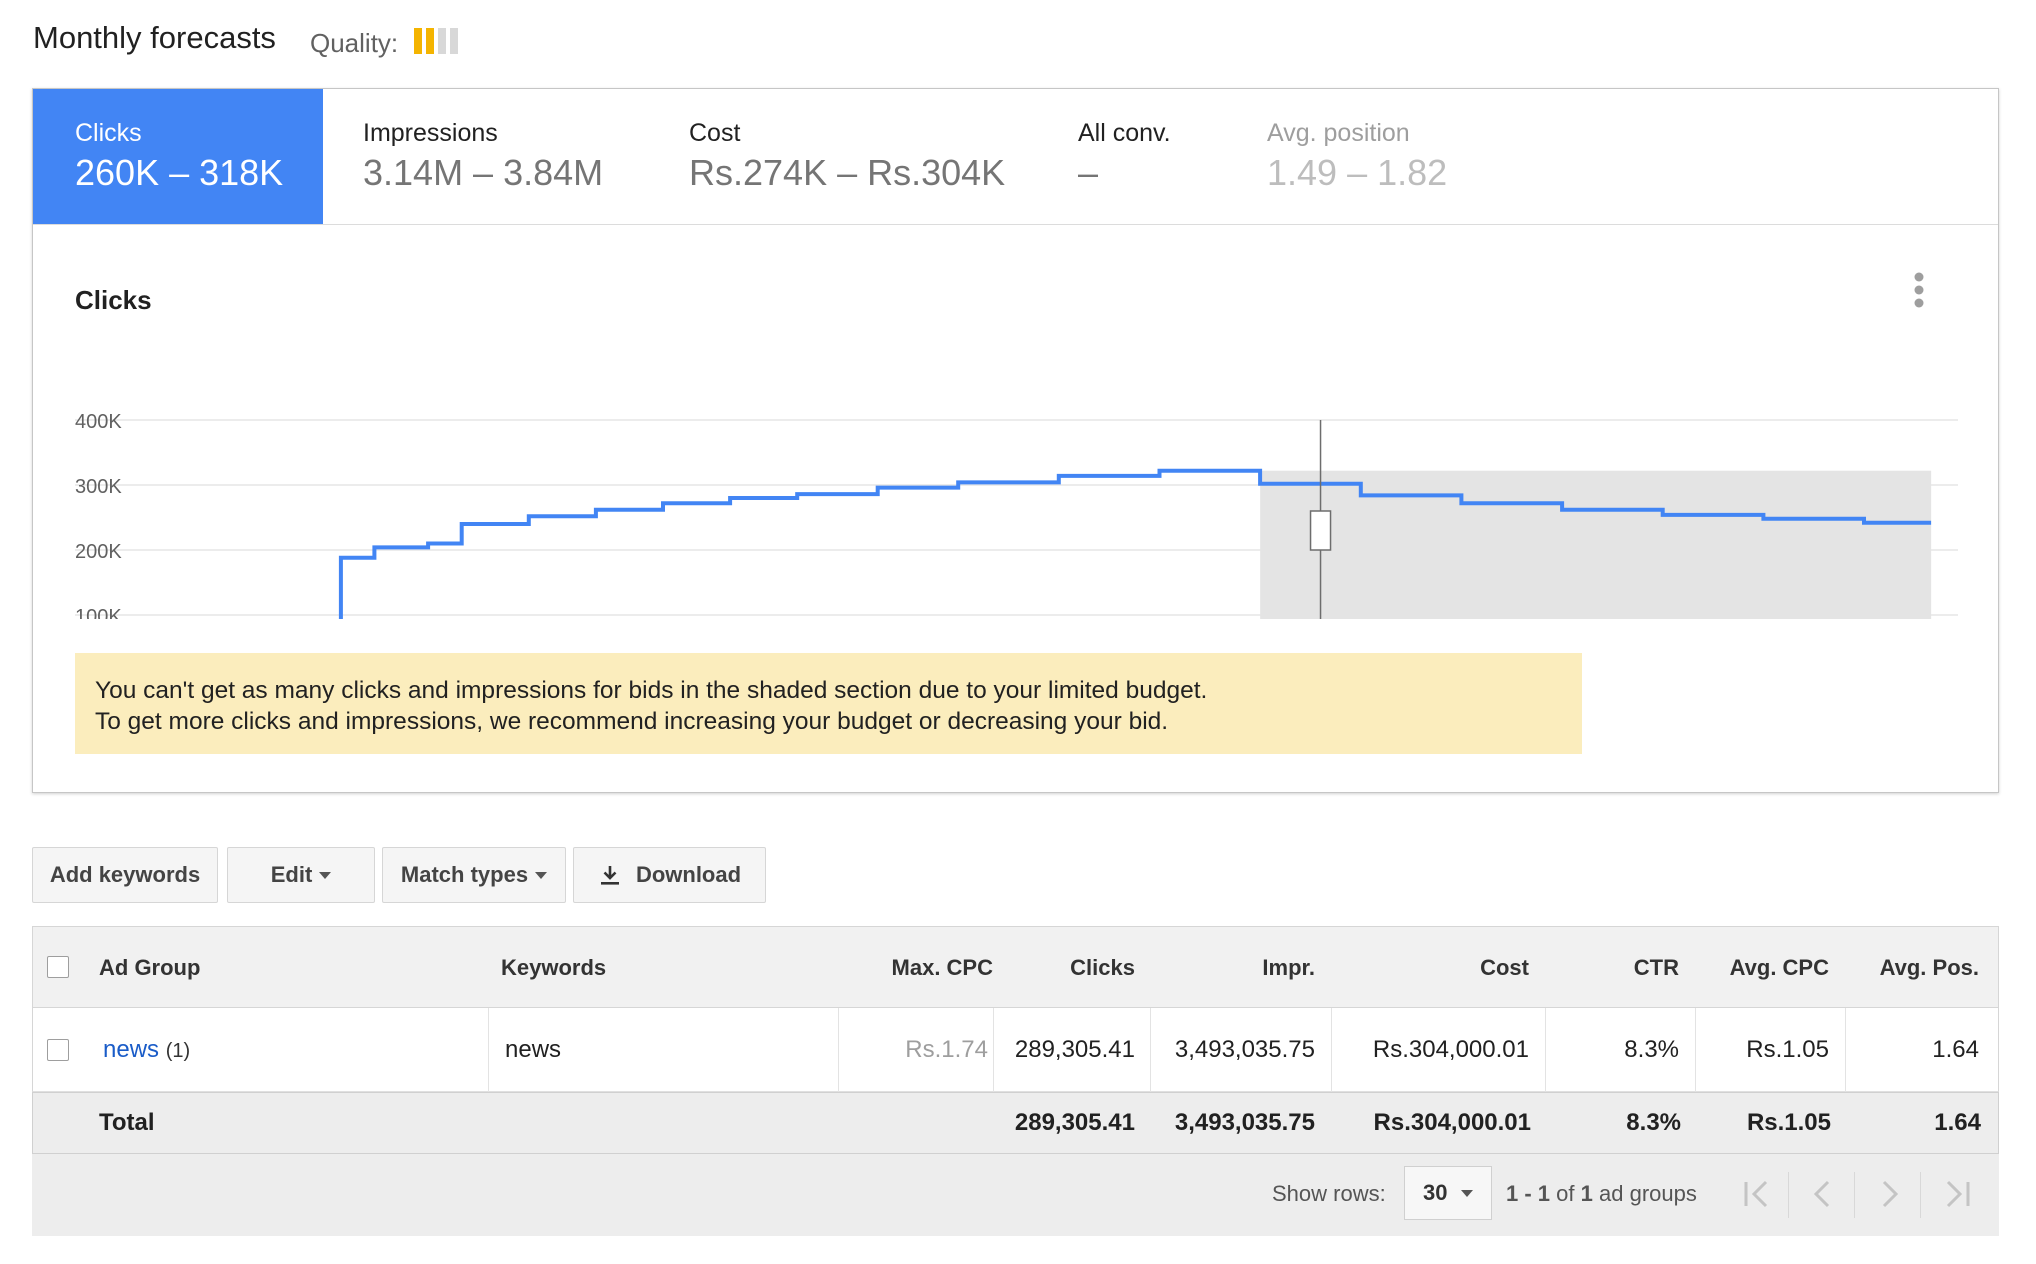 This screenshot has height=1264, width=2036. What do you see at coordinates (1431, 968) in the screenshot?
I see `col-cost: Cost` at bounding box center [1431, 968].